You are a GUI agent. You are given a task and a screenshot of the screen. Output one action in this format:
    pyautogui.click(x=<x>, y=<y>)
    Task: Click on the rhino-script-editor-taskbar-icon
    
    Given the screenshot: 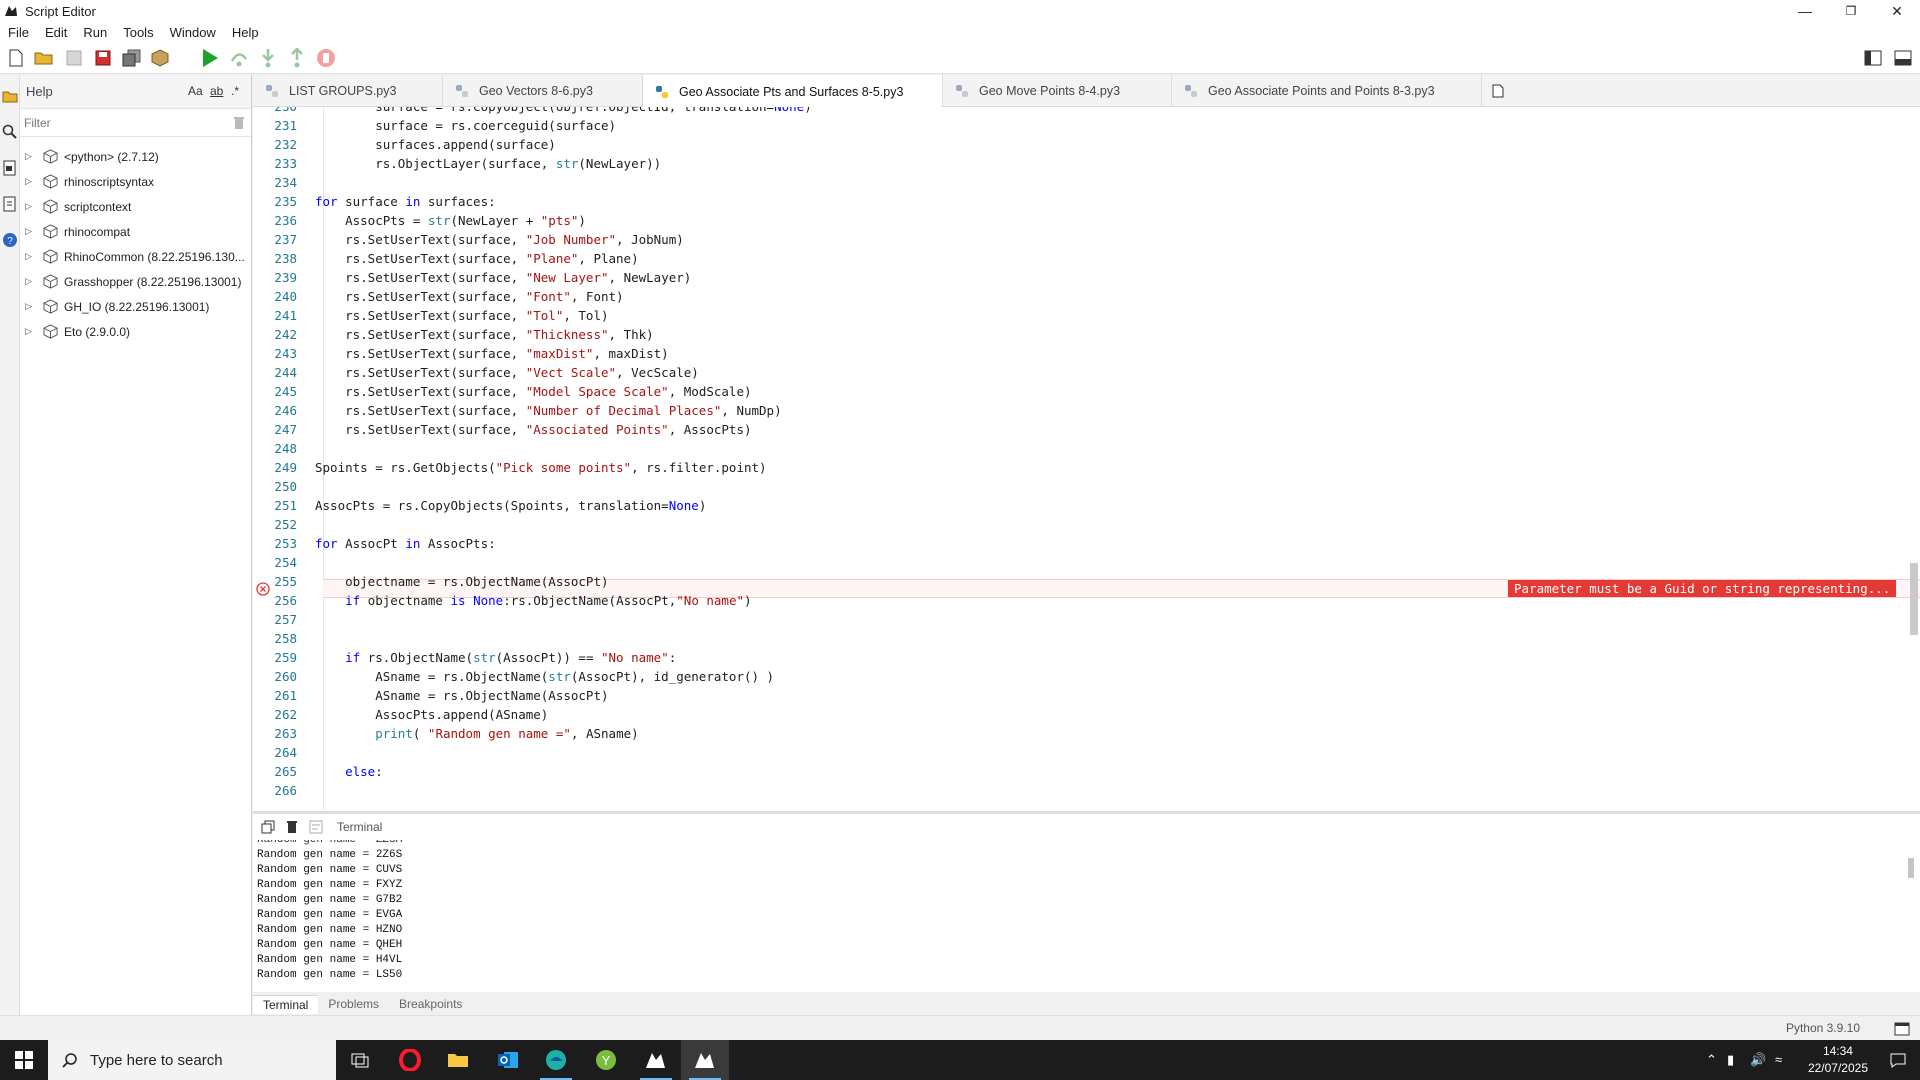 What is the action you would take?
    pyautogui.click(x=705, y=1060)
    